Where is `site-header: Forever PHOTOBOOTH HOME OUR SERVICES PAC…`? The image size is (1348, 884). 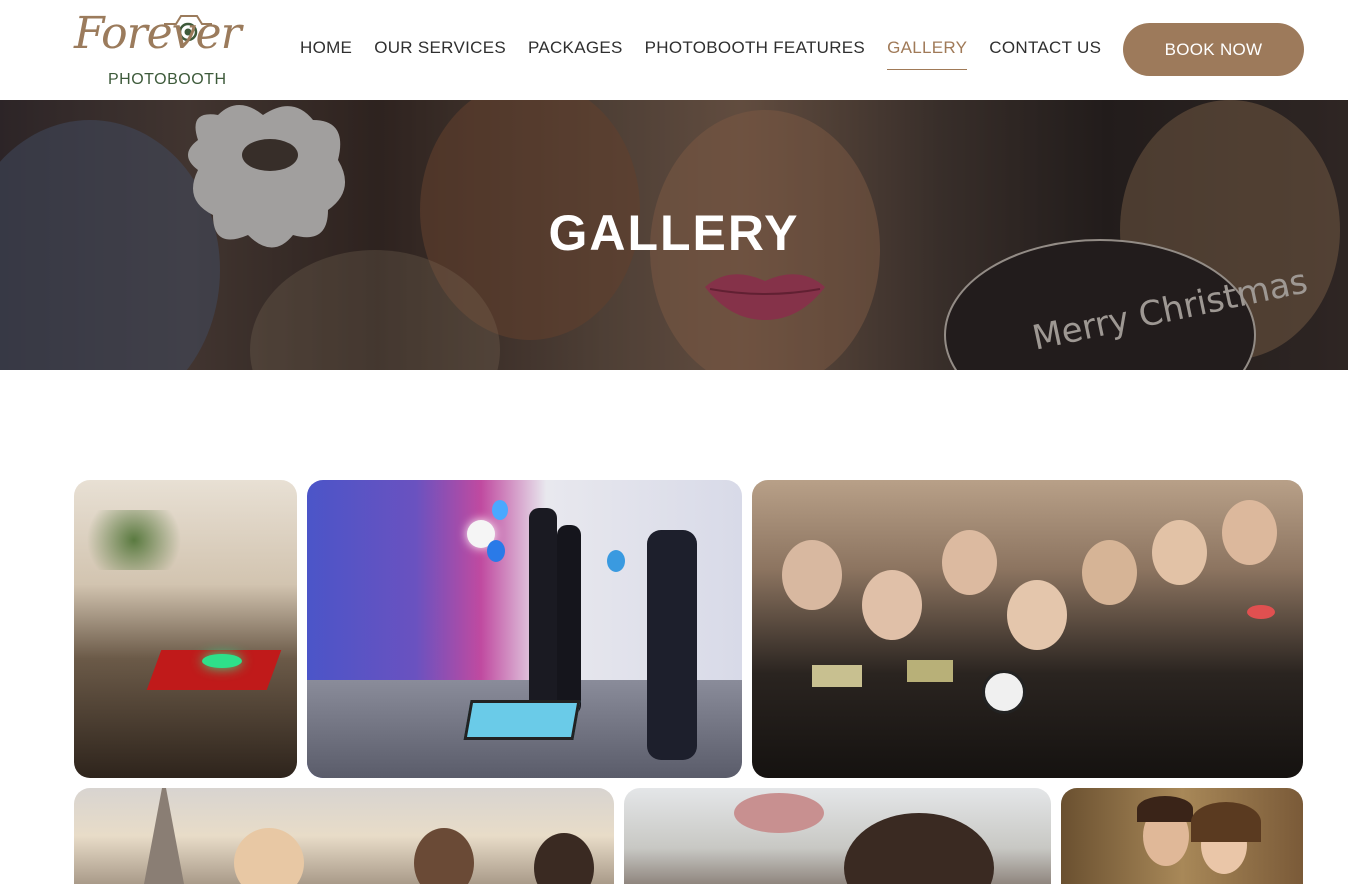
site-header: Forever PHOTOBOOTH HOME OUR SERVICES PAC… is located at coordinates (674, 50).